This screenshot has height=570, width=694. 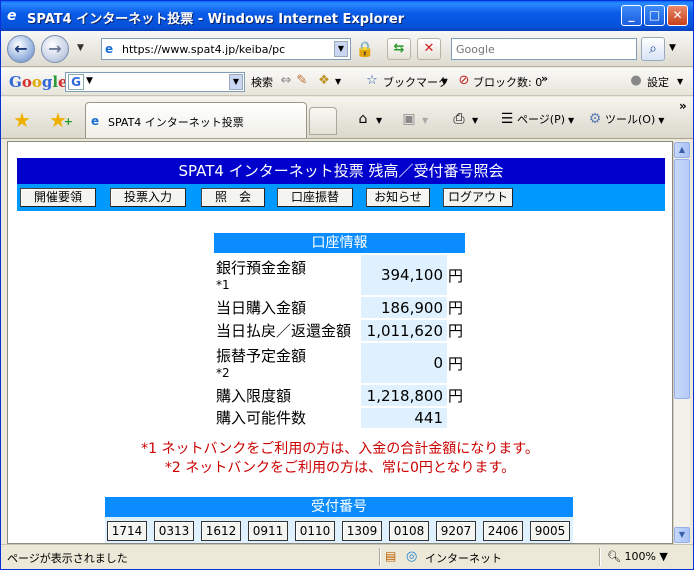 What do you see at coordinates (221, 531) in the screenshot?
I see `receipt-number-button: 1612` at bounding box center [221, 531].